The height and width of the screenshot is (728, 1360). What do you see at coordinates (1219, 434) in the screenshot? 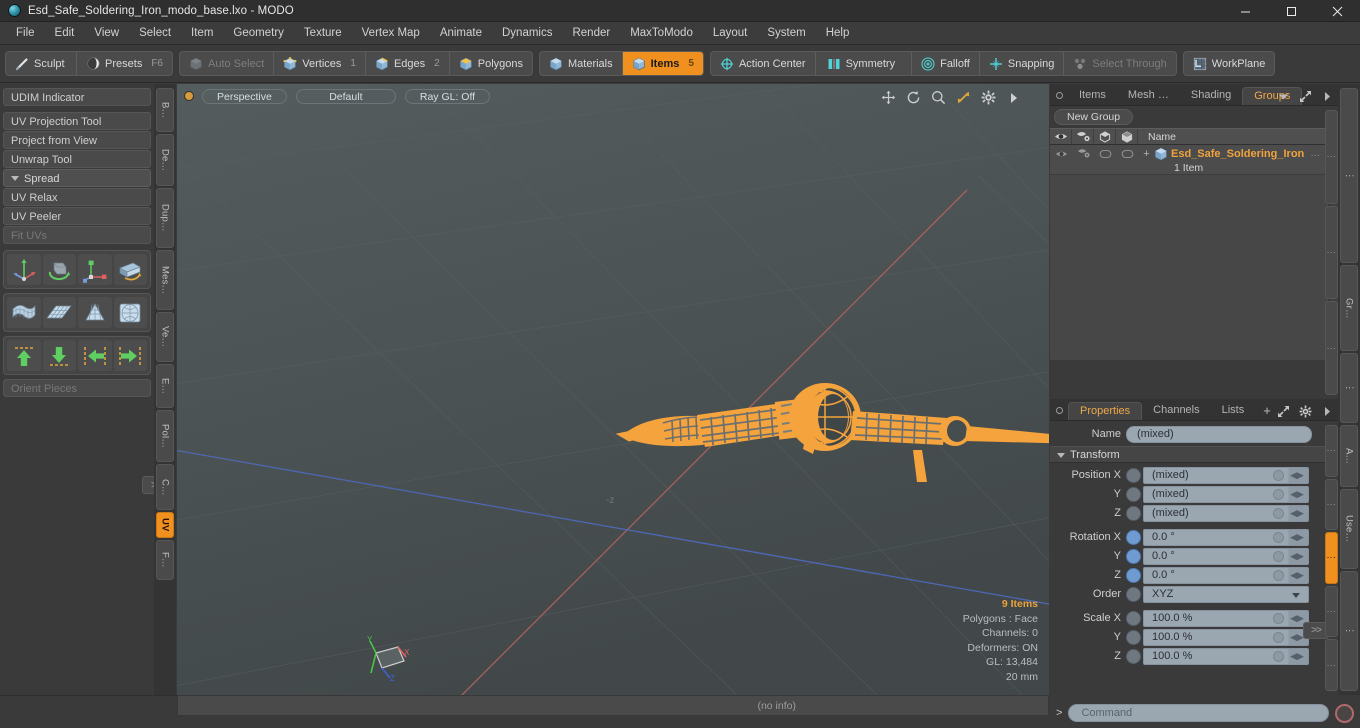
I see `name-field: (mixed)` at bounding box center [1219, 434].